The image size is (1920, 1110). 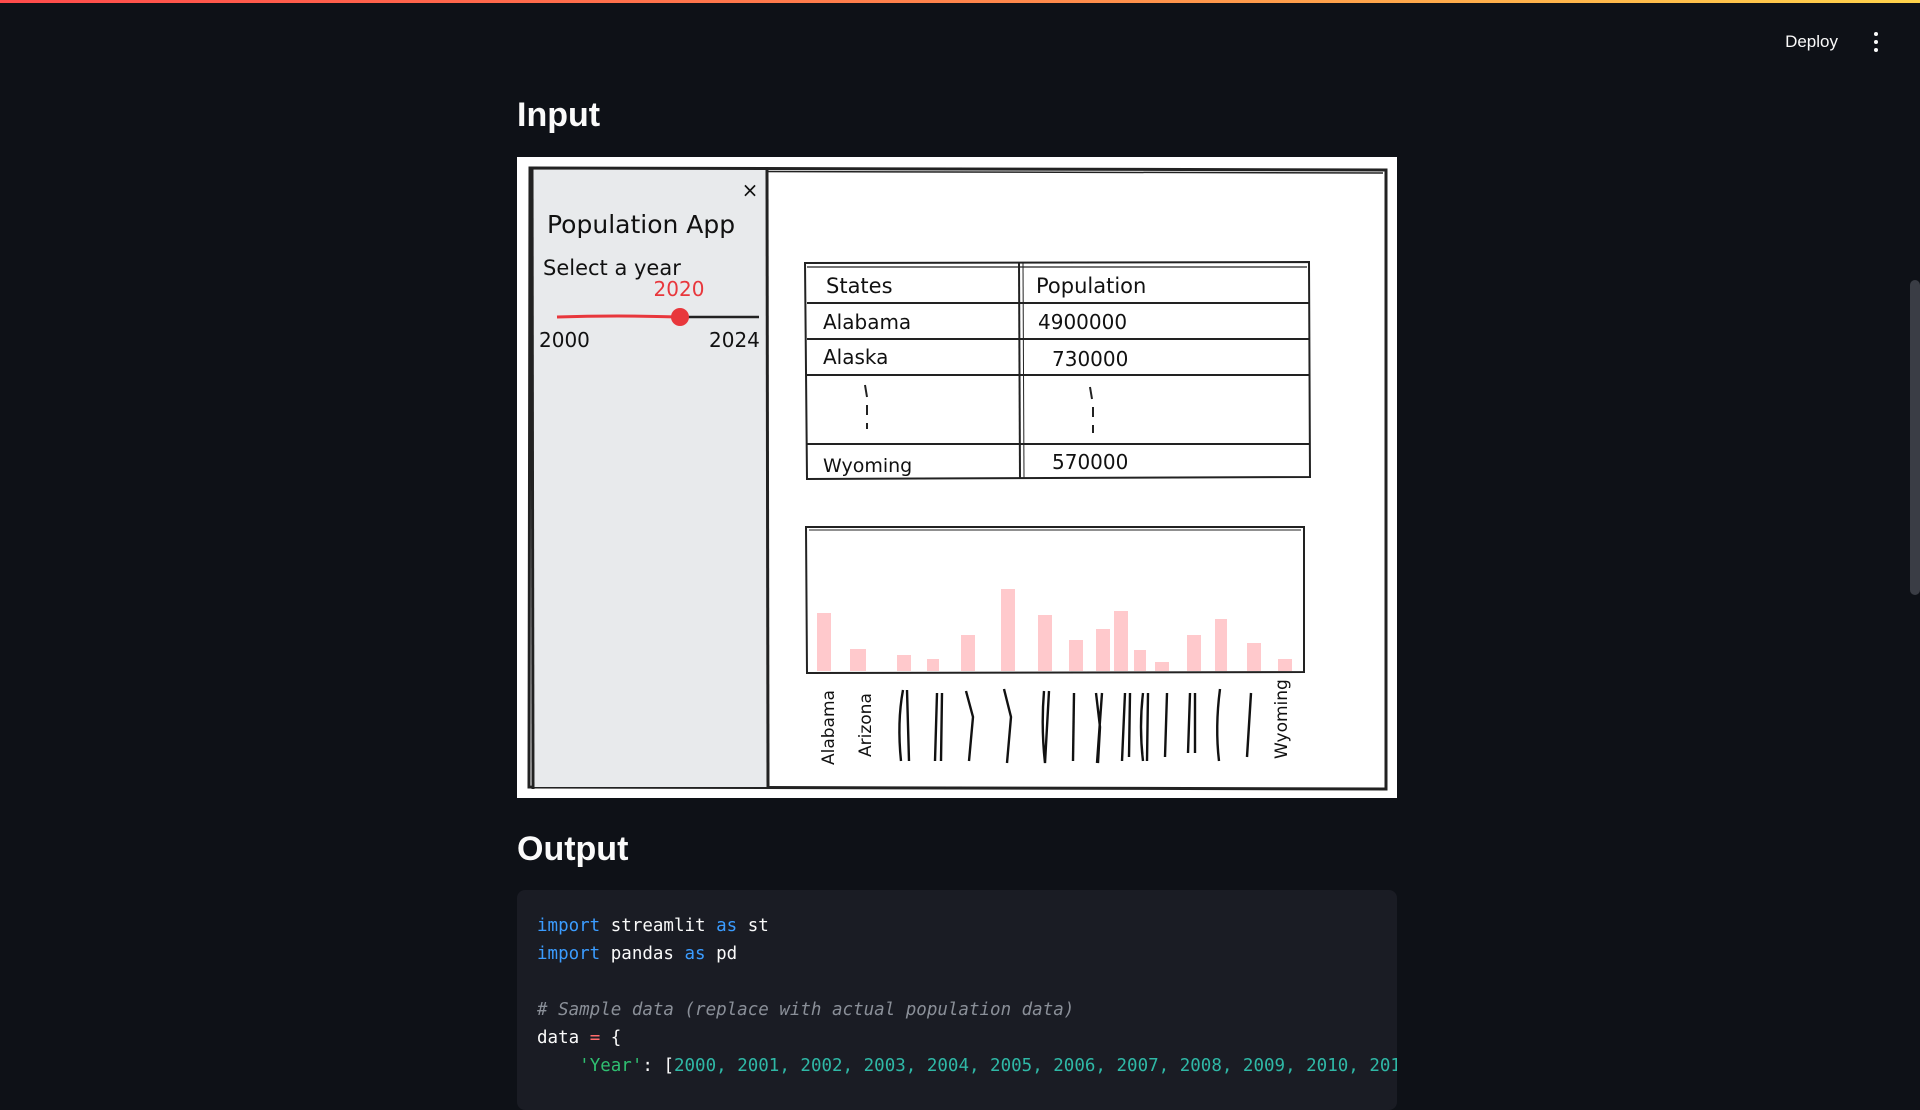 I want to click on bar-label: Alabama, so click(x=829, y=727).